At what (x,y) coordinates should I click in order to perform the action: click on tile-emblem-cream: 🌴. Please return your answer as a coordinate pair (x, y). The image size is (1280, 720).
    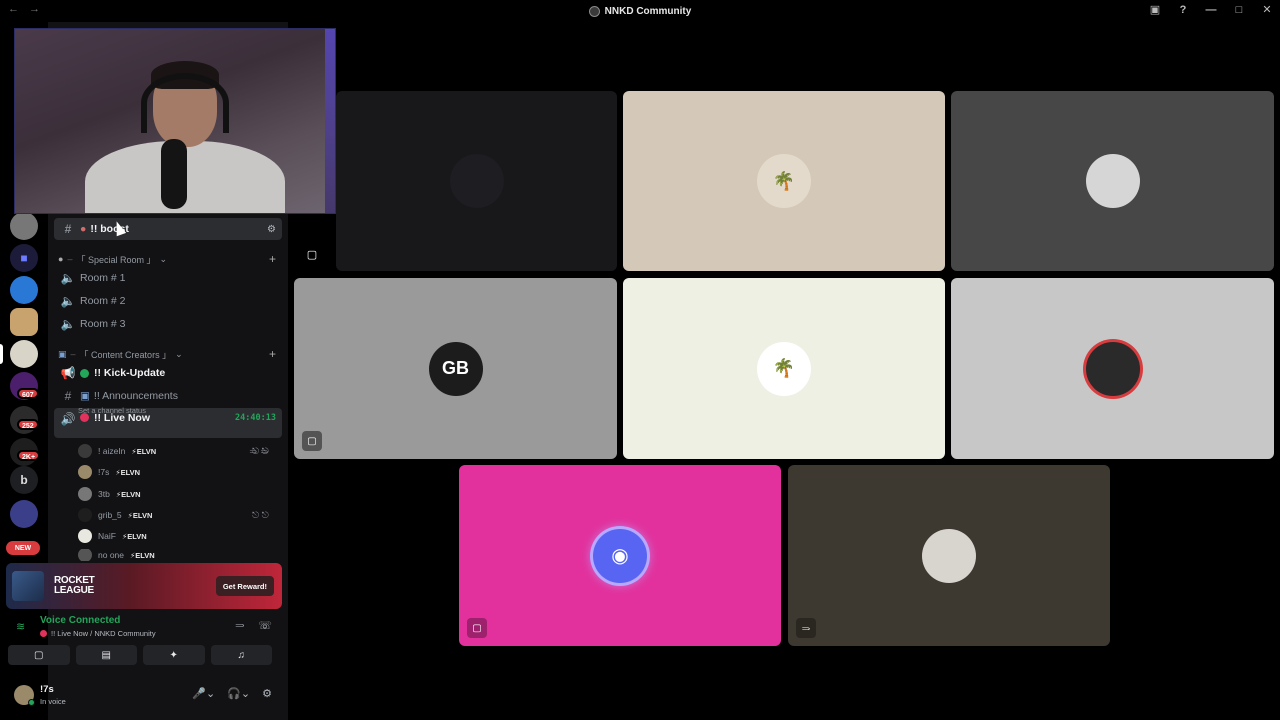
    Looking at the image, I should click on (784, 368).